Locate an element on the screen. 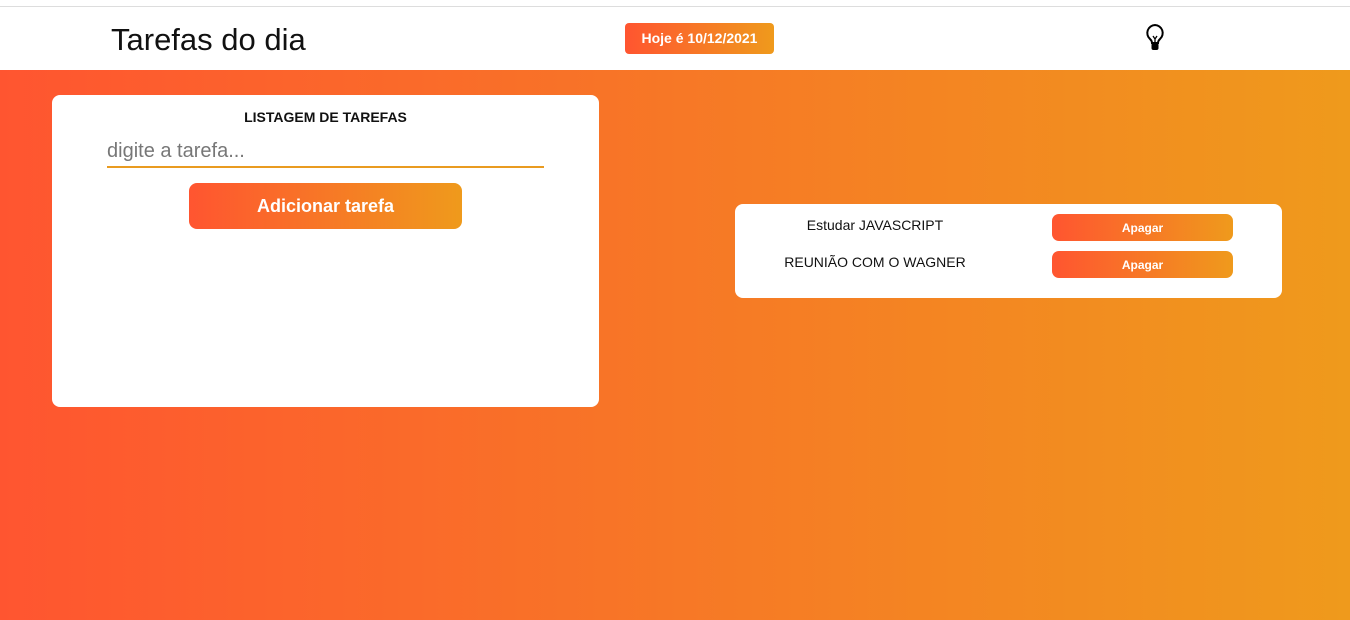 The height and width of the screenshot is (620, 1350). date-badge: Hoje é 10/12/2021 is located at coordinates (699, 38).